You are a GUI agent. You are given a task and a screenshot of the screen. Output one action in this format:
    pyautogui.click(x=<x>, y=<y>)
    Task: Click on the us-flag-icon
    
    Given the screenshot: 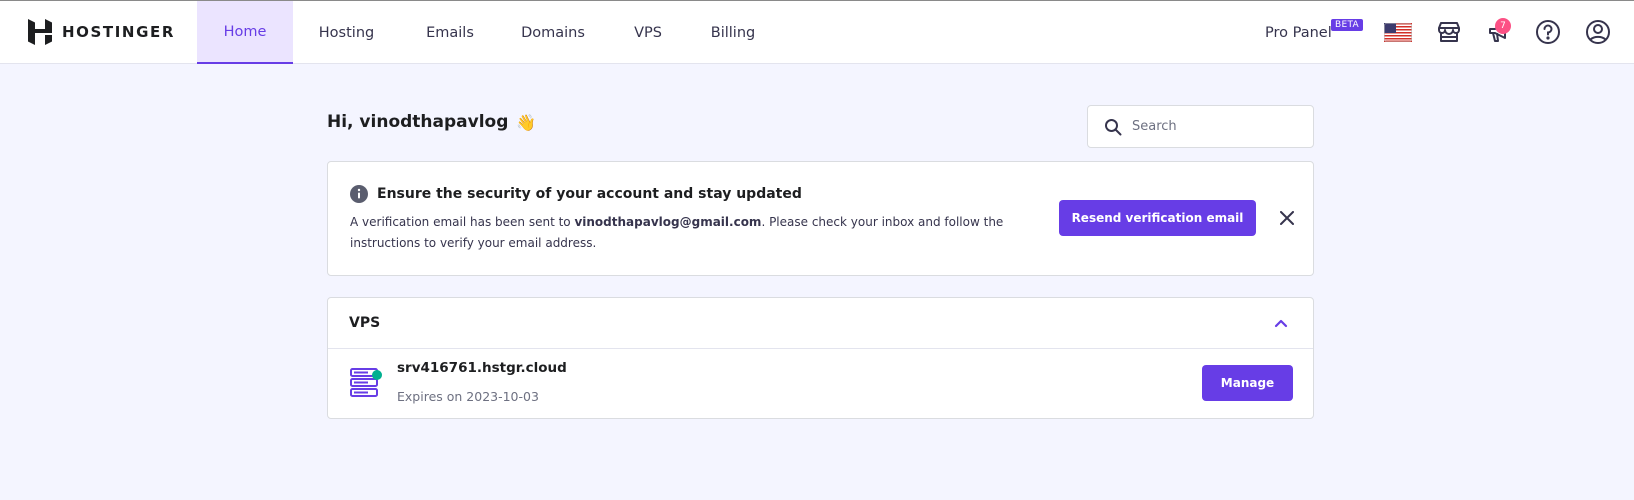 What is the action you would take?
    pyautogui.click(x=1398, y=32)
    